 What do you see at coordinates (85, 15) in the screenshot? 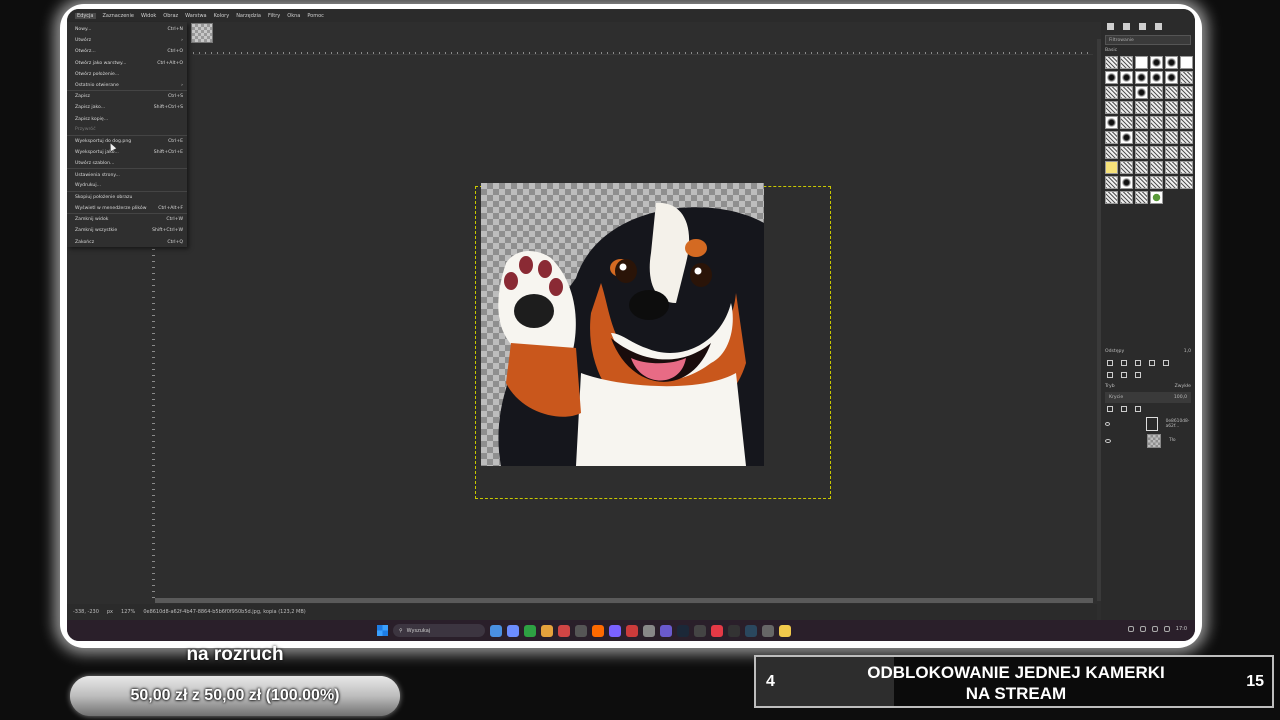
I see `menu-edycja: Edycja` at bounding box center [85, 15].